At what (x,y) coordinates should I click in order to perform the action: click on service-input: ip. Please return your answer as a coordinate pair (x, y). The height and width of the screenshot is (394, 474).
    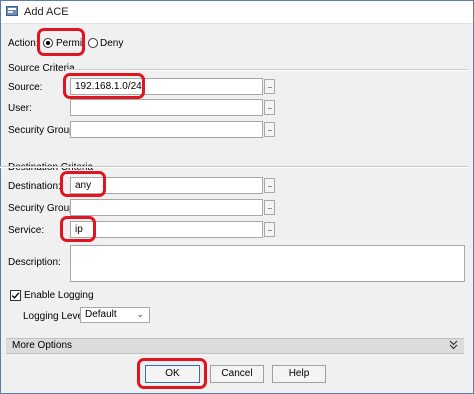
    Looking at the image, I should click on (166, 229).